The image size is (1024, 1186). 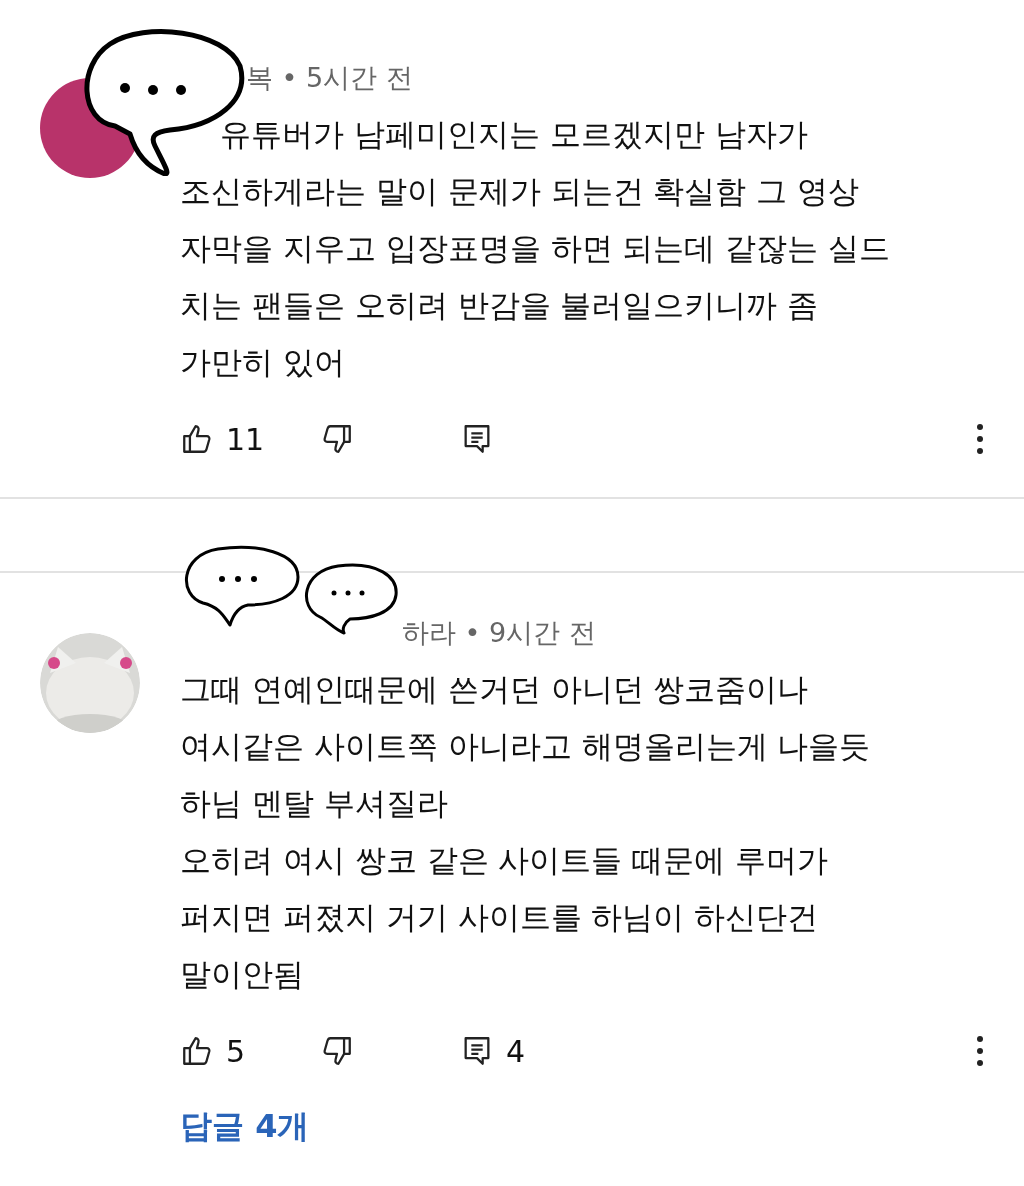 I want to click on replies-link: 답글 4개, so click(x=245, y=1127).